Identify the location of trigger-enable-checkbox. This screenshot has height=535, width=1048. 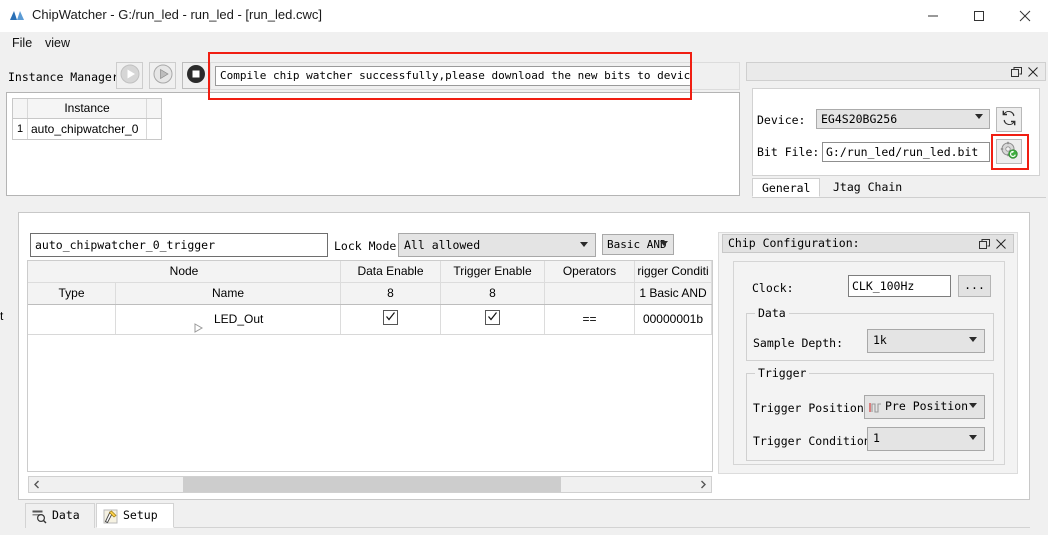
(492, 317).